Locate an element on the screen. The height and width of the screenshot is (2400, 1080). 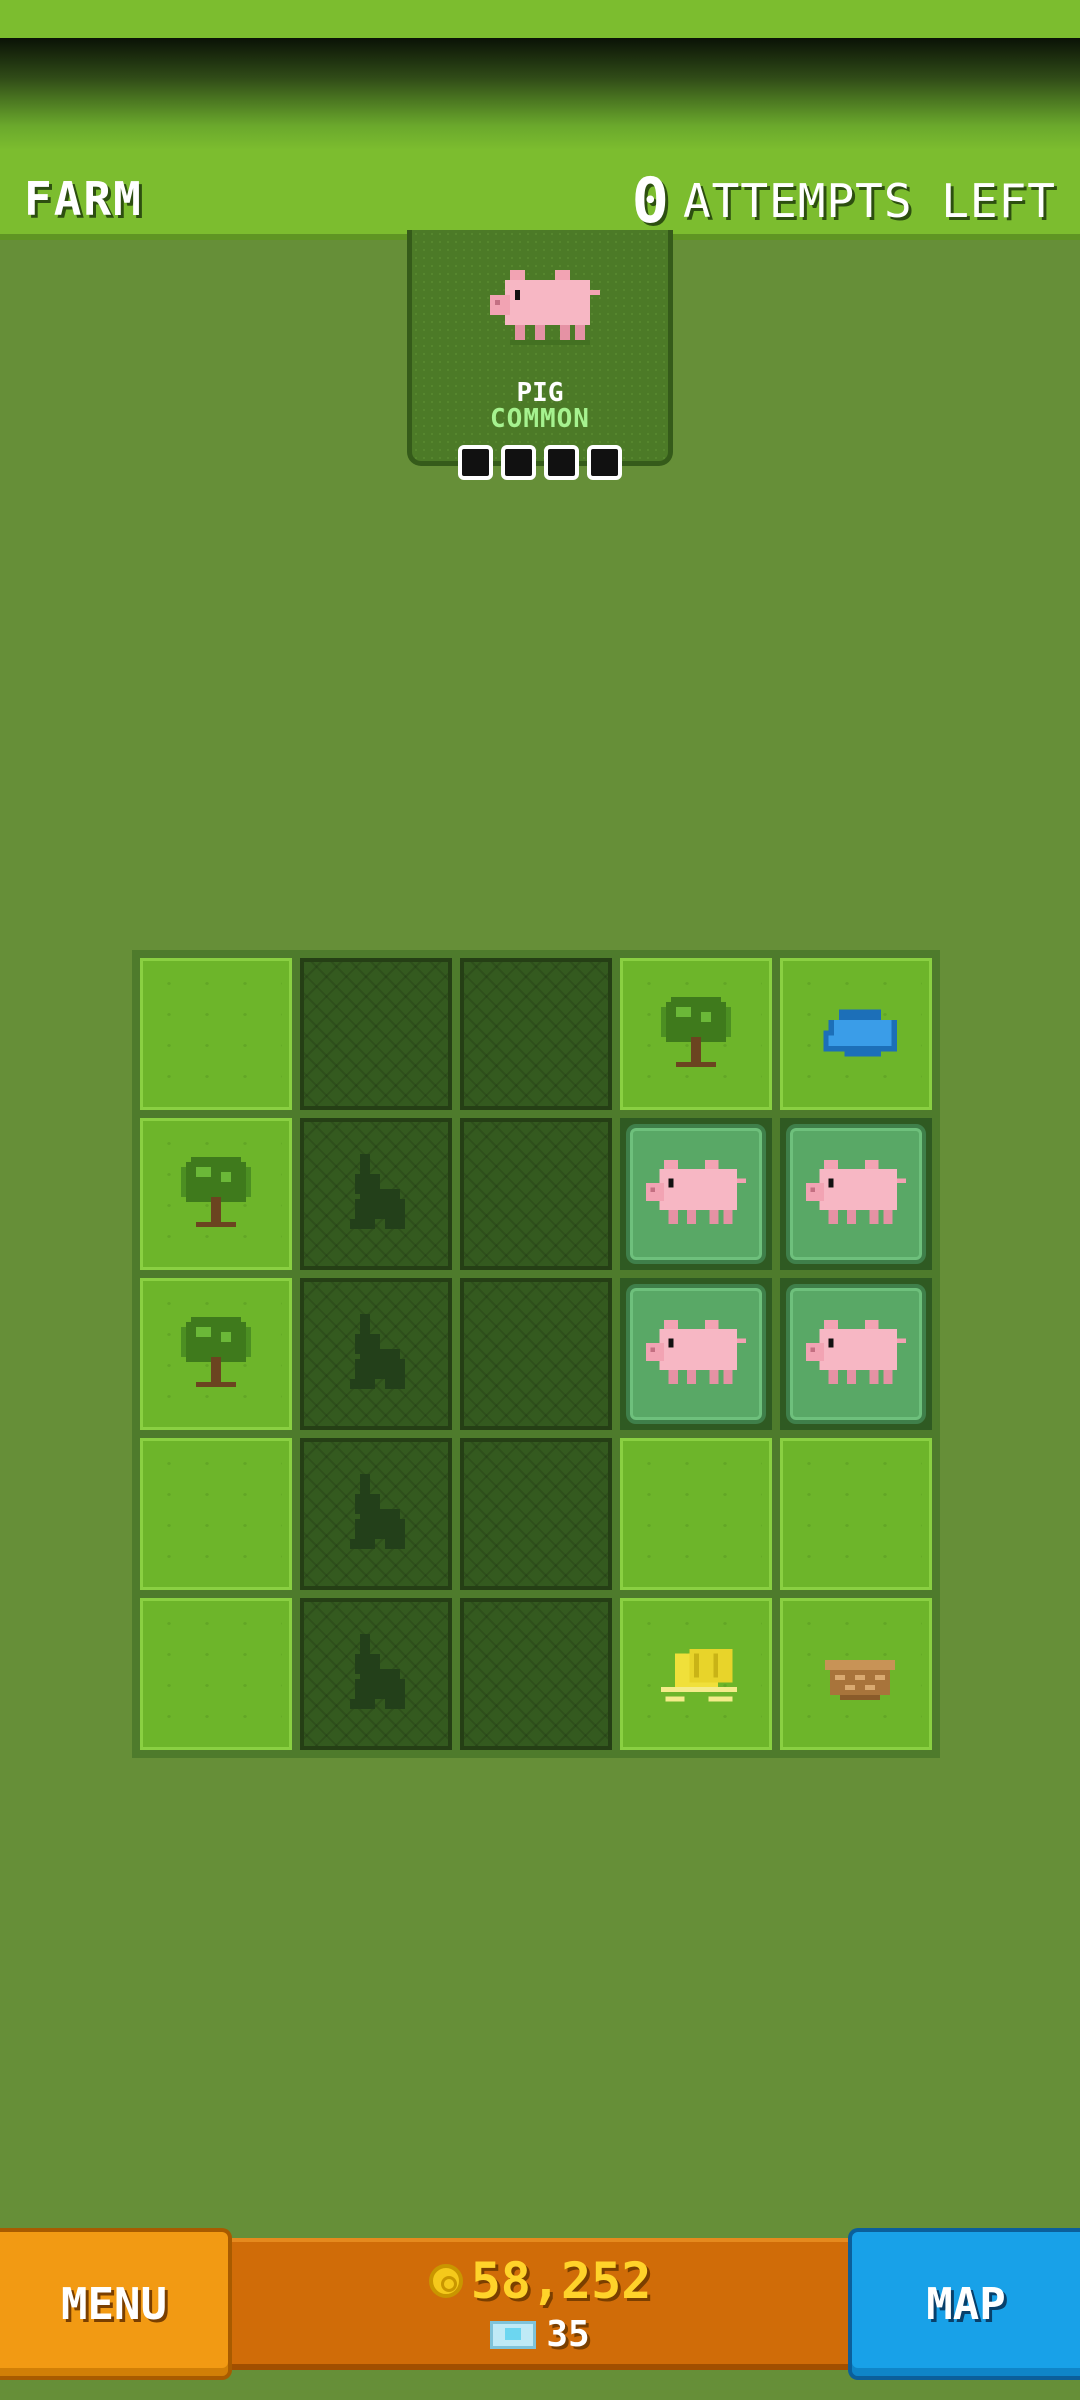
attempts-count: 0 is located at coordinates (650, 200).